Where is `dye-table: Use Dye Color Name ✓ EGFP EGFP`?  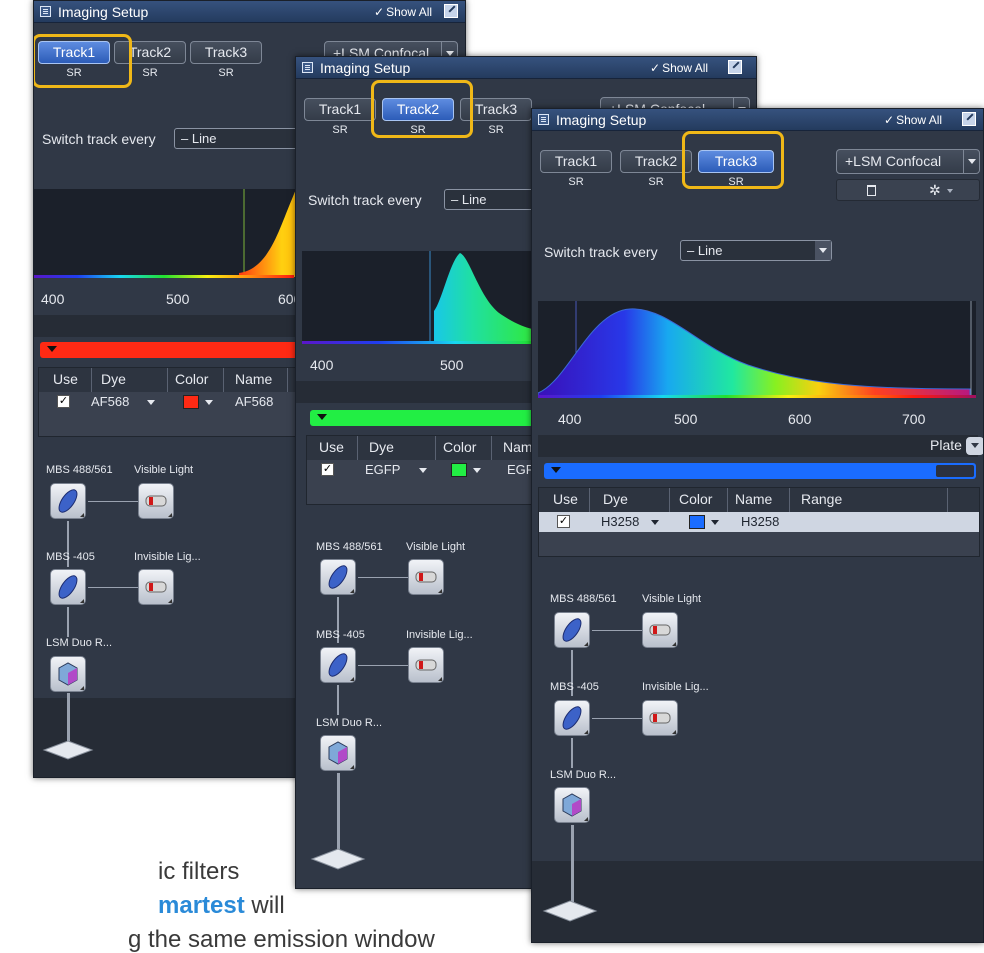
dye-table: Use Dye Color Name ✓ EGFP EGFP is located at coordinates (426, 470).